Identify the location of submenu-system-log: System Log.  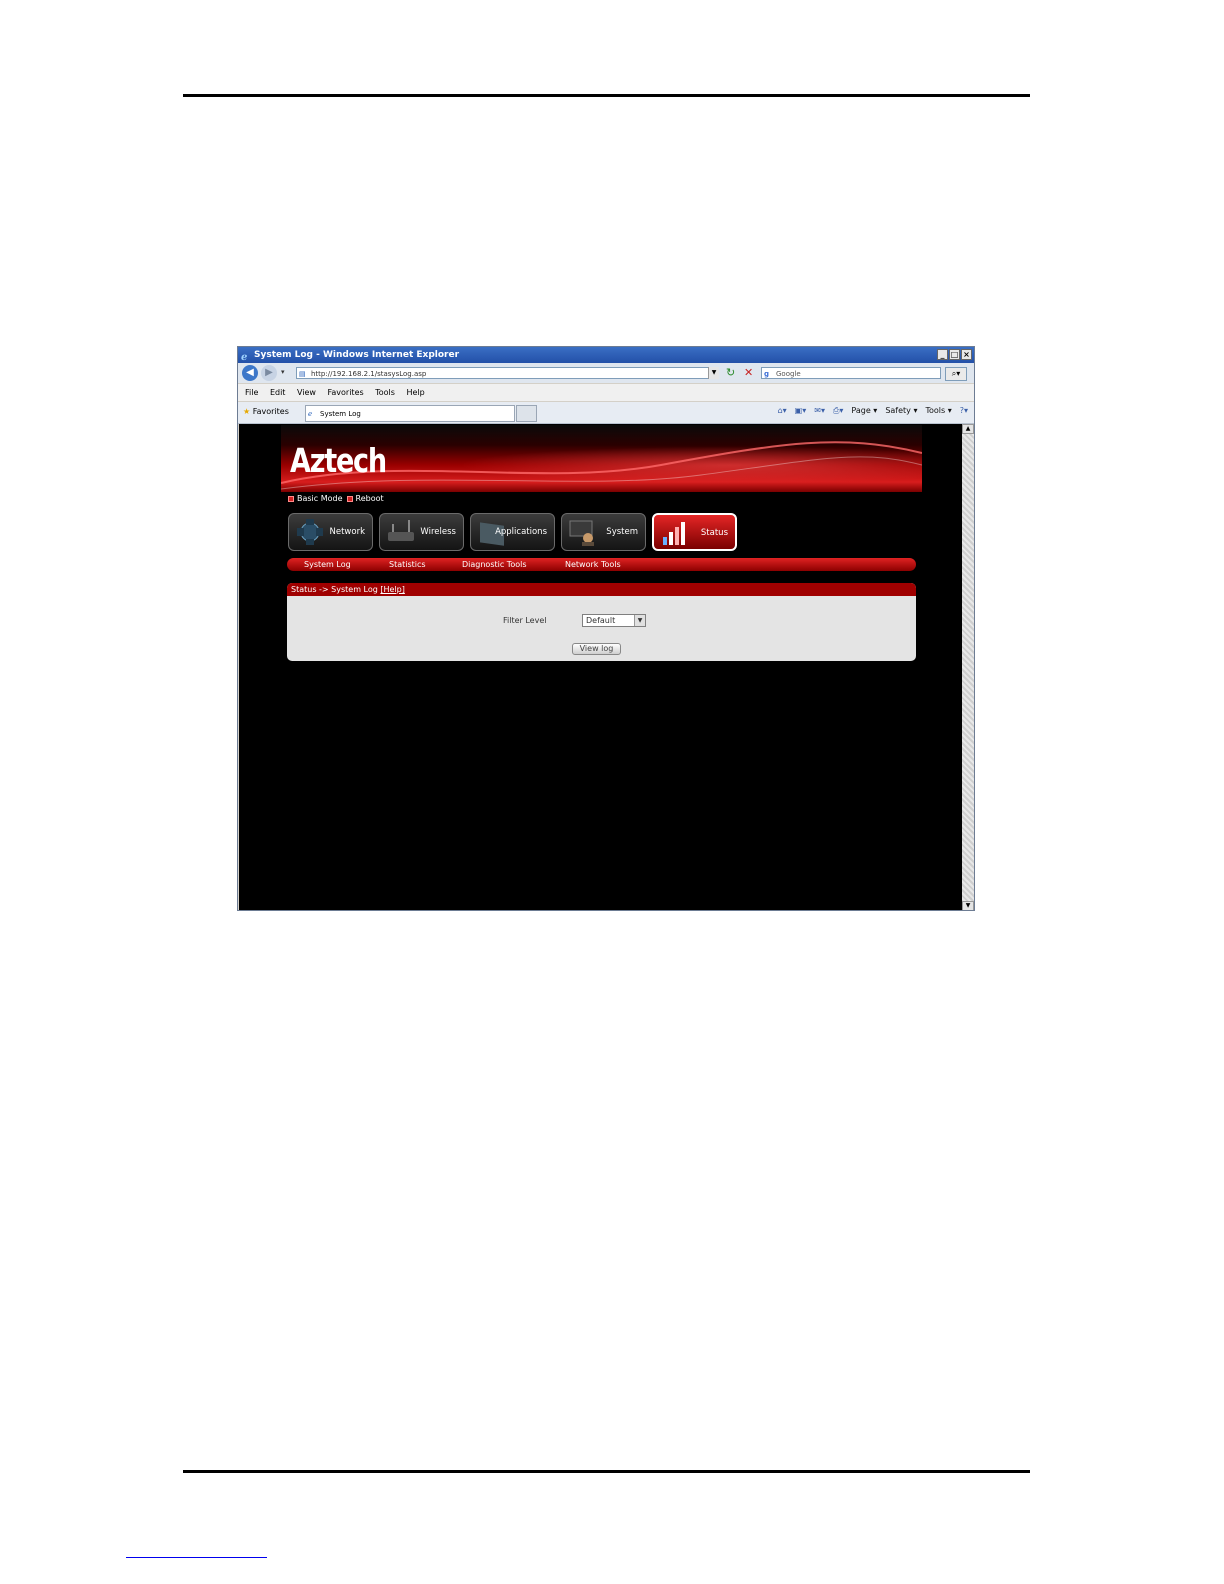
(327, 564).